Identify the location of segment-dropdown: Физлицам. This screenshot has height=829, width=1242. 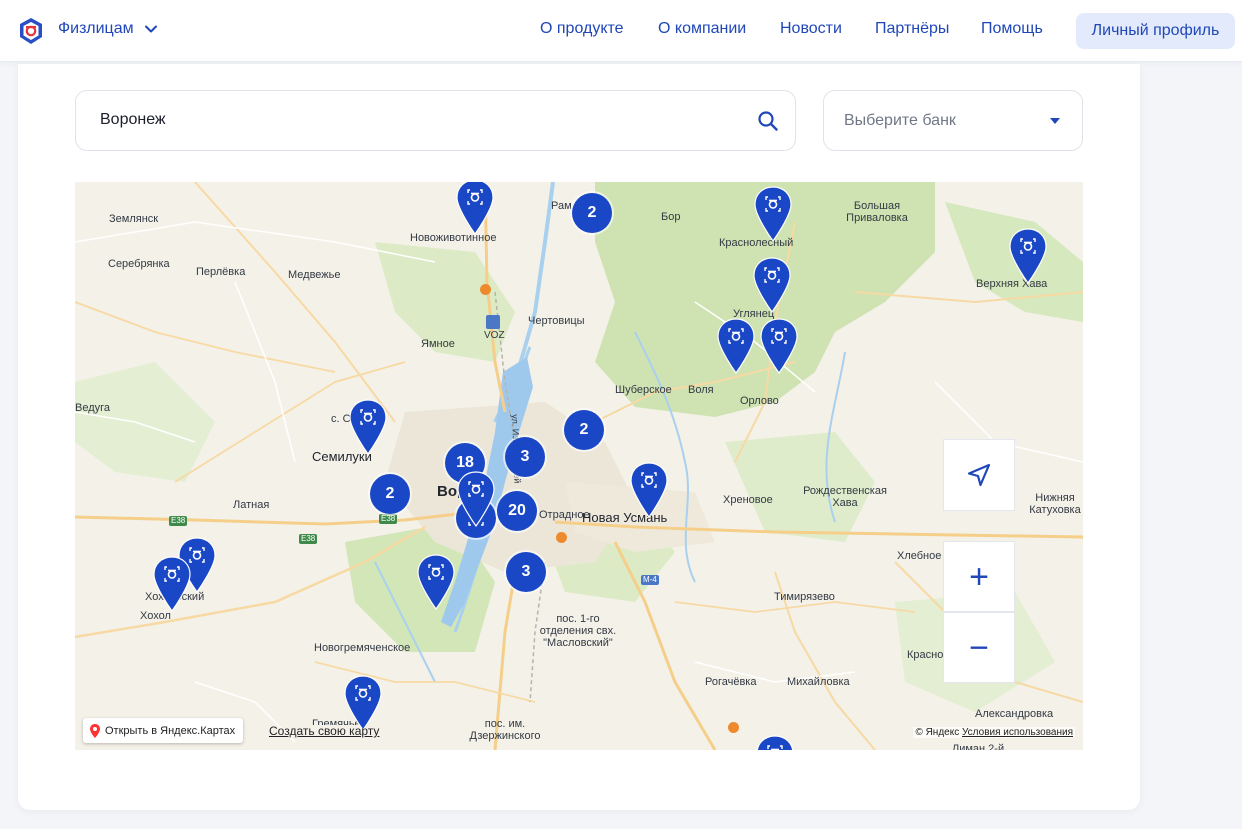
(108, 29).